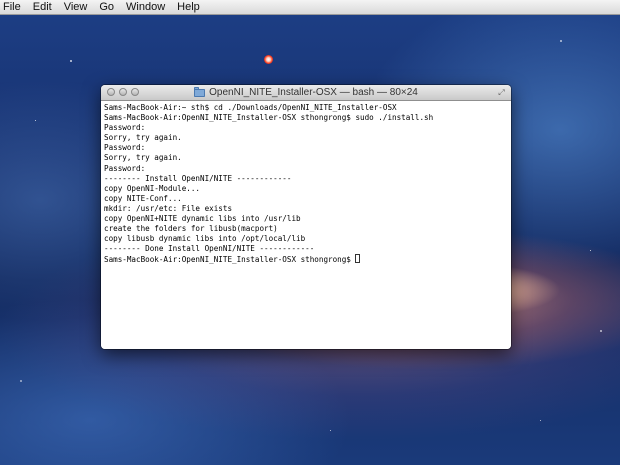  I want to click on menu-view: View, so click(76, 7).